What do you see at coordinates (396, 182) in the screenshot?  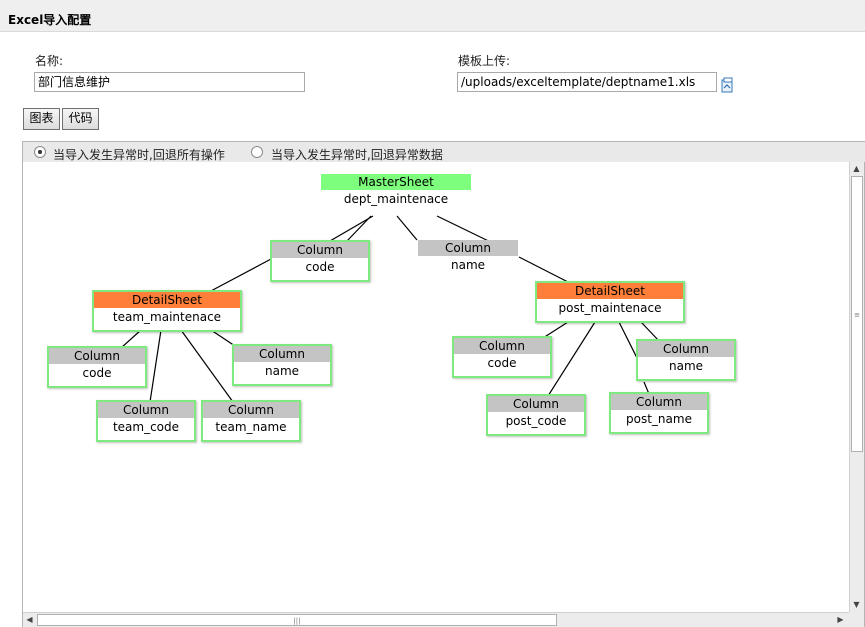 I see `node-type-label: MasterSheet` at bounding box center [396, 182].